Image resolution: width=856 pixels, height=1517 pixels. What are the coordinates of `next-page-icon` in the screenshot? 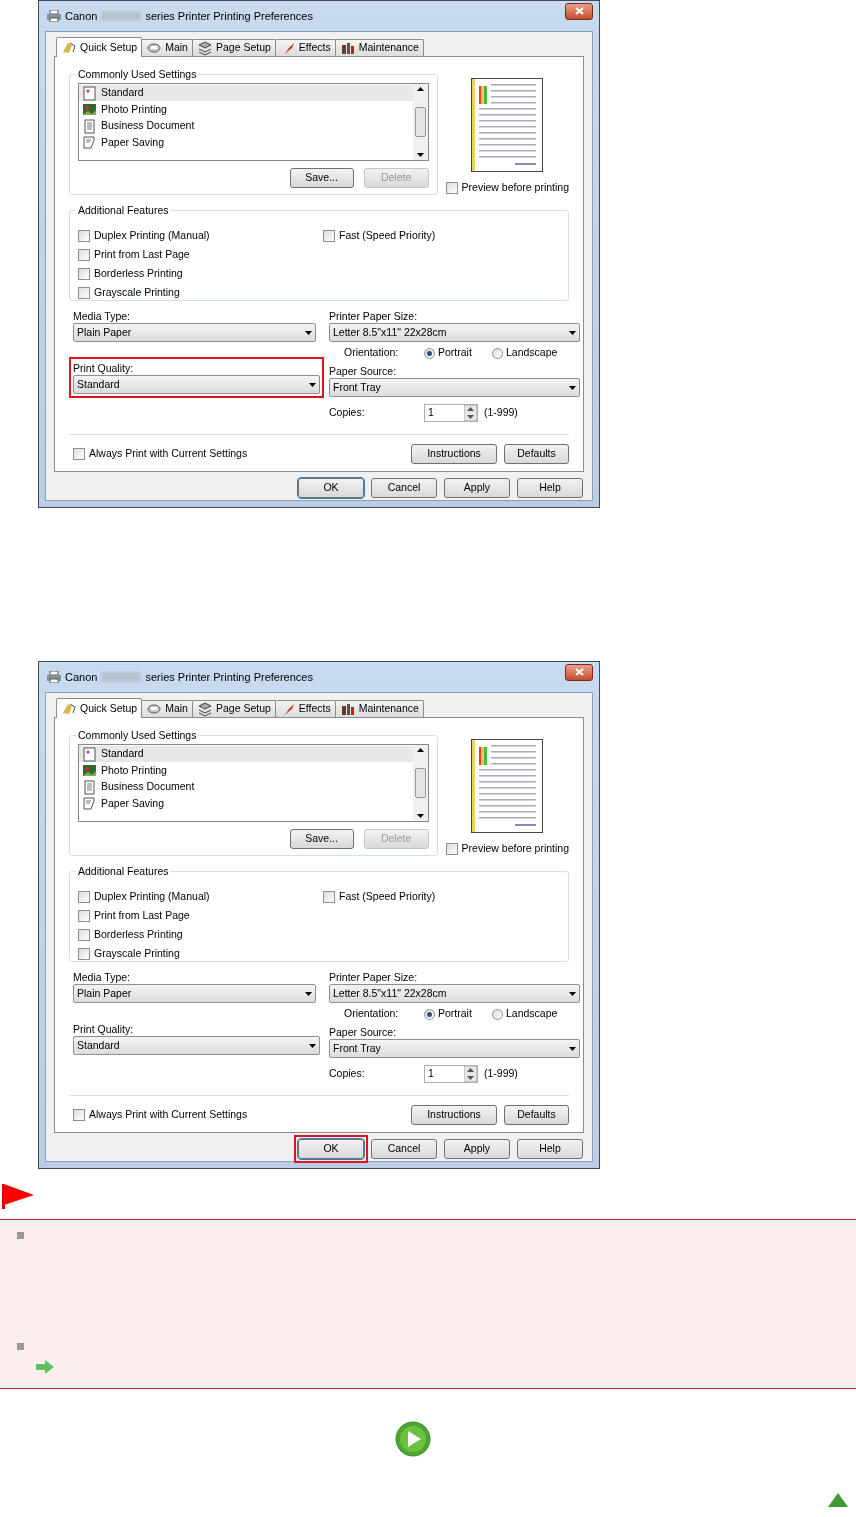 It's located at (413, 1439).